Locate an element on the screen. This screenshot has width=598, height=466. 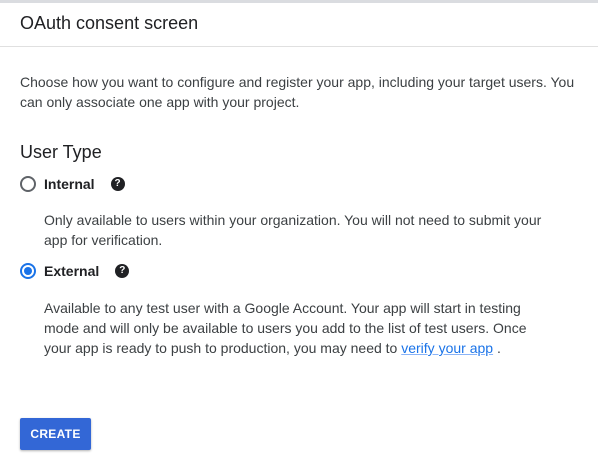
radio-external is located at coordinates (28, 271).